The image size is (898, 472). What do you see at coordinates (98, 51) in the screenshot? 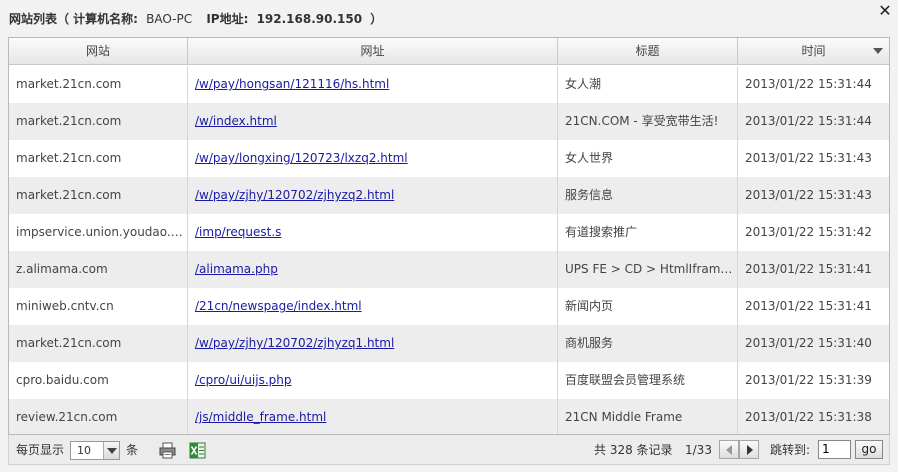
I see `column-header-site: 网站` at bounding box center [98, 51].